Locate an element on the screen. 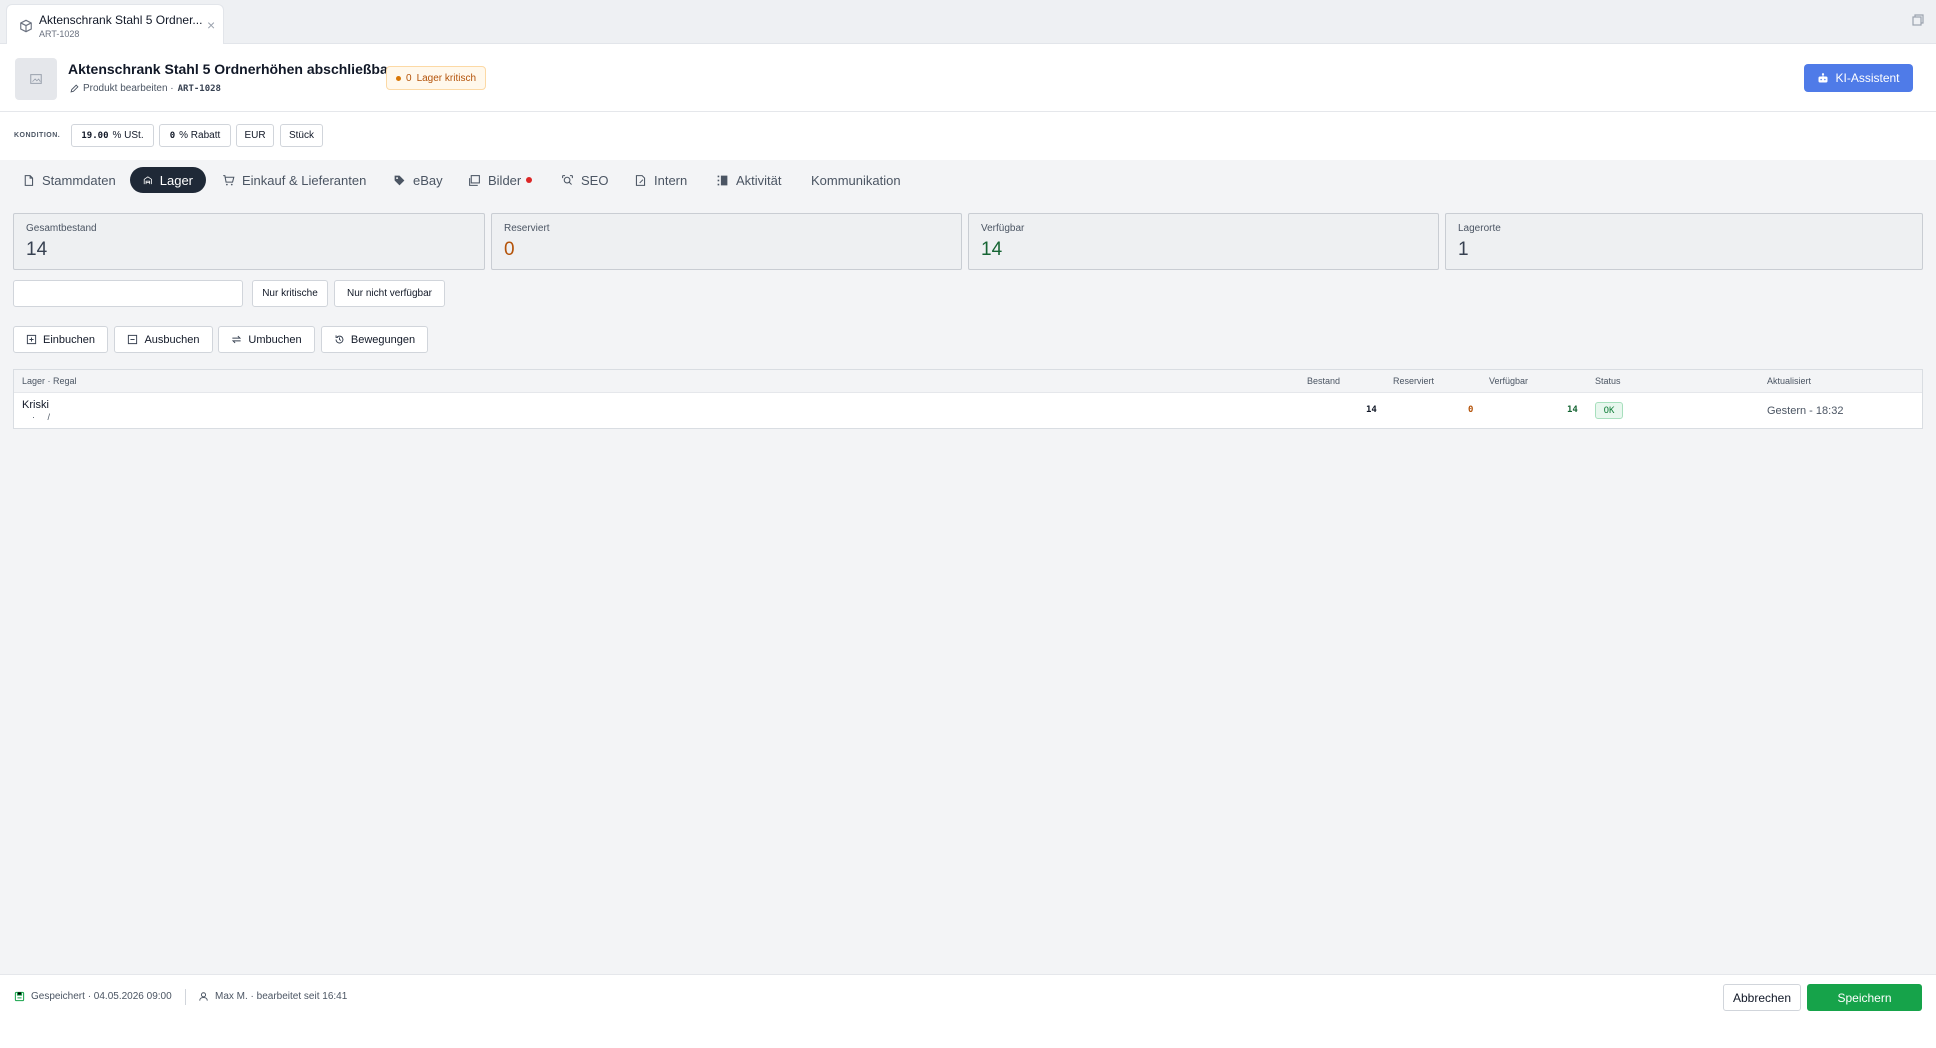 The image size is (1936, 1048). status-badge: OK is located at coordinates (1609, 410).